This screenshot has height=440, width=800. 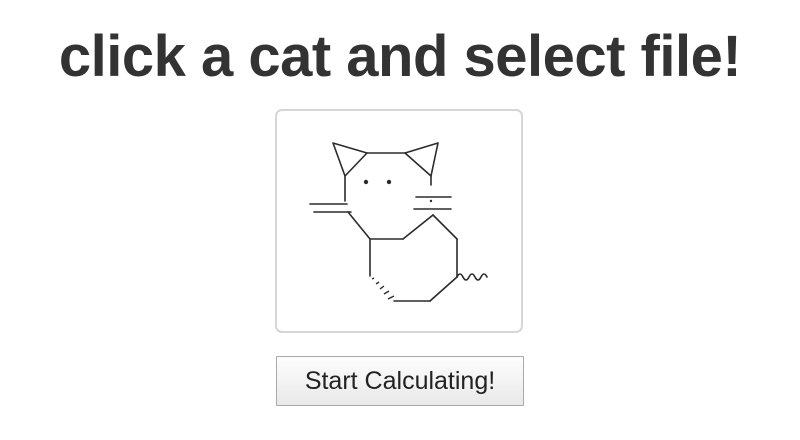 I want to click on cat-molecule-icon, so click(x=398, y=222).